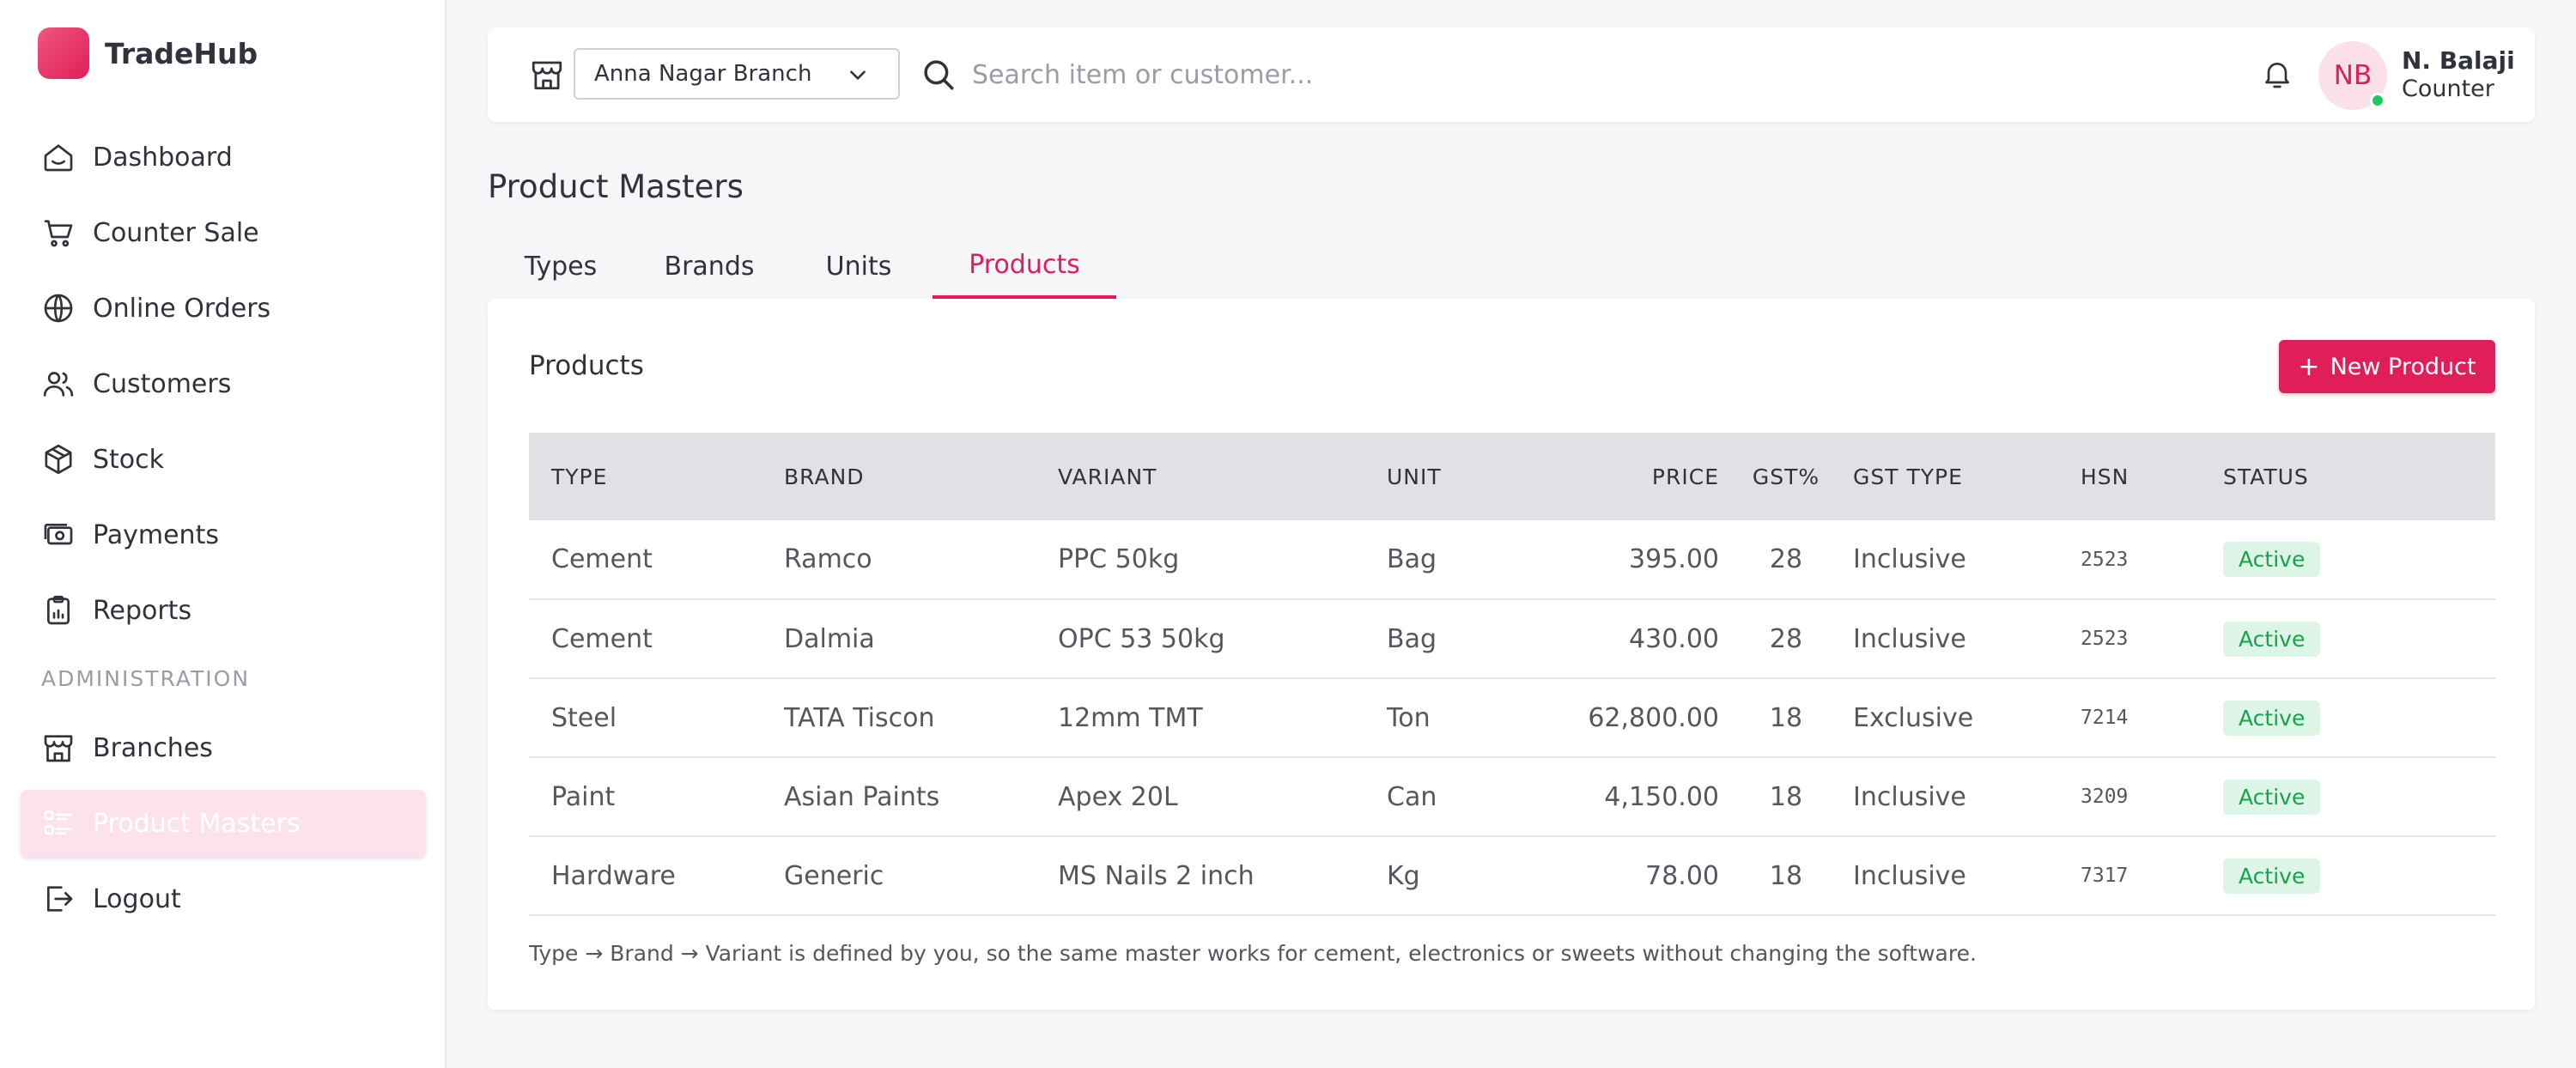 The image size is (2576, 1068). What do you see at coordinates (59, 459) in the screenshot?
I see `box-icon` at bounding box center [59, 459].